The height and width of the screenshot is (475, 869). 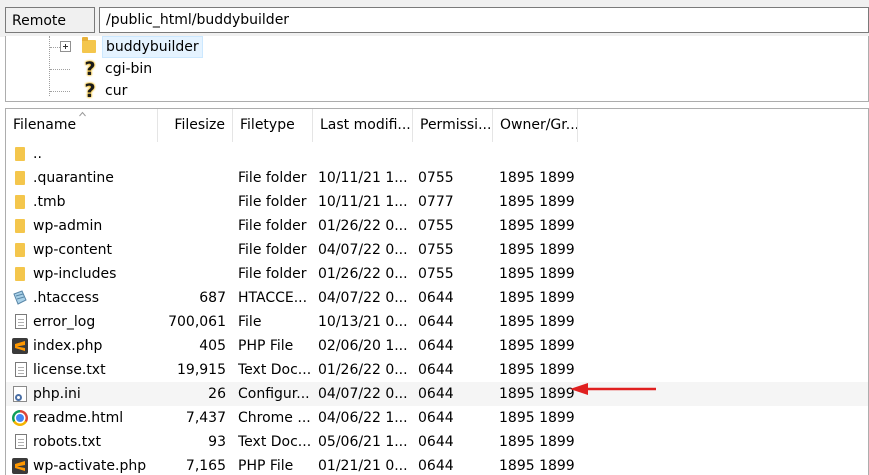 I want to click on file-name: wp-content, so click(x=72, y=250).